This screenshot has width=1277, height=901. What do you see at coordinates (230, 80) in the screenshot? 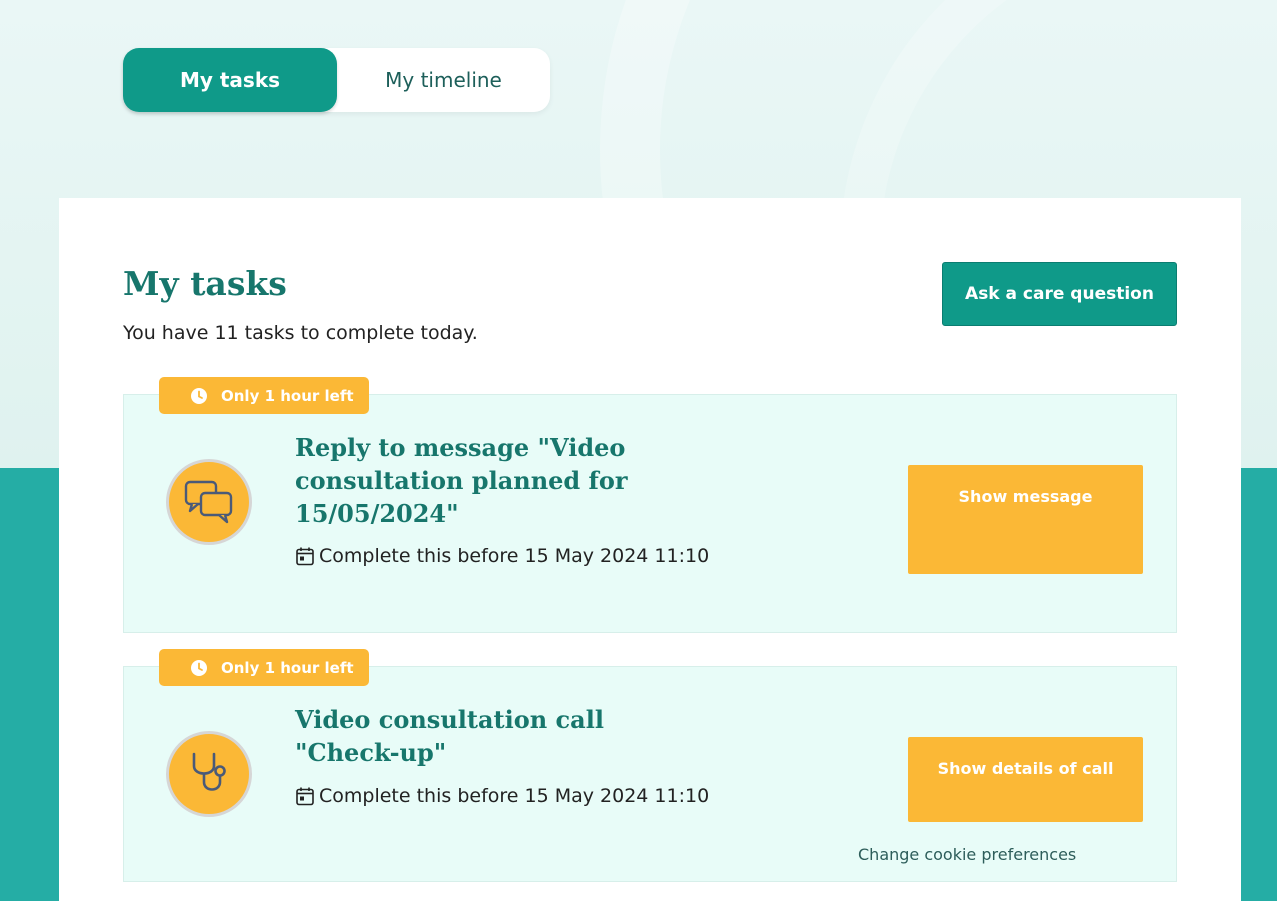
I see `tab-my-tasks: My tasks` at bounding box center [230, 80].